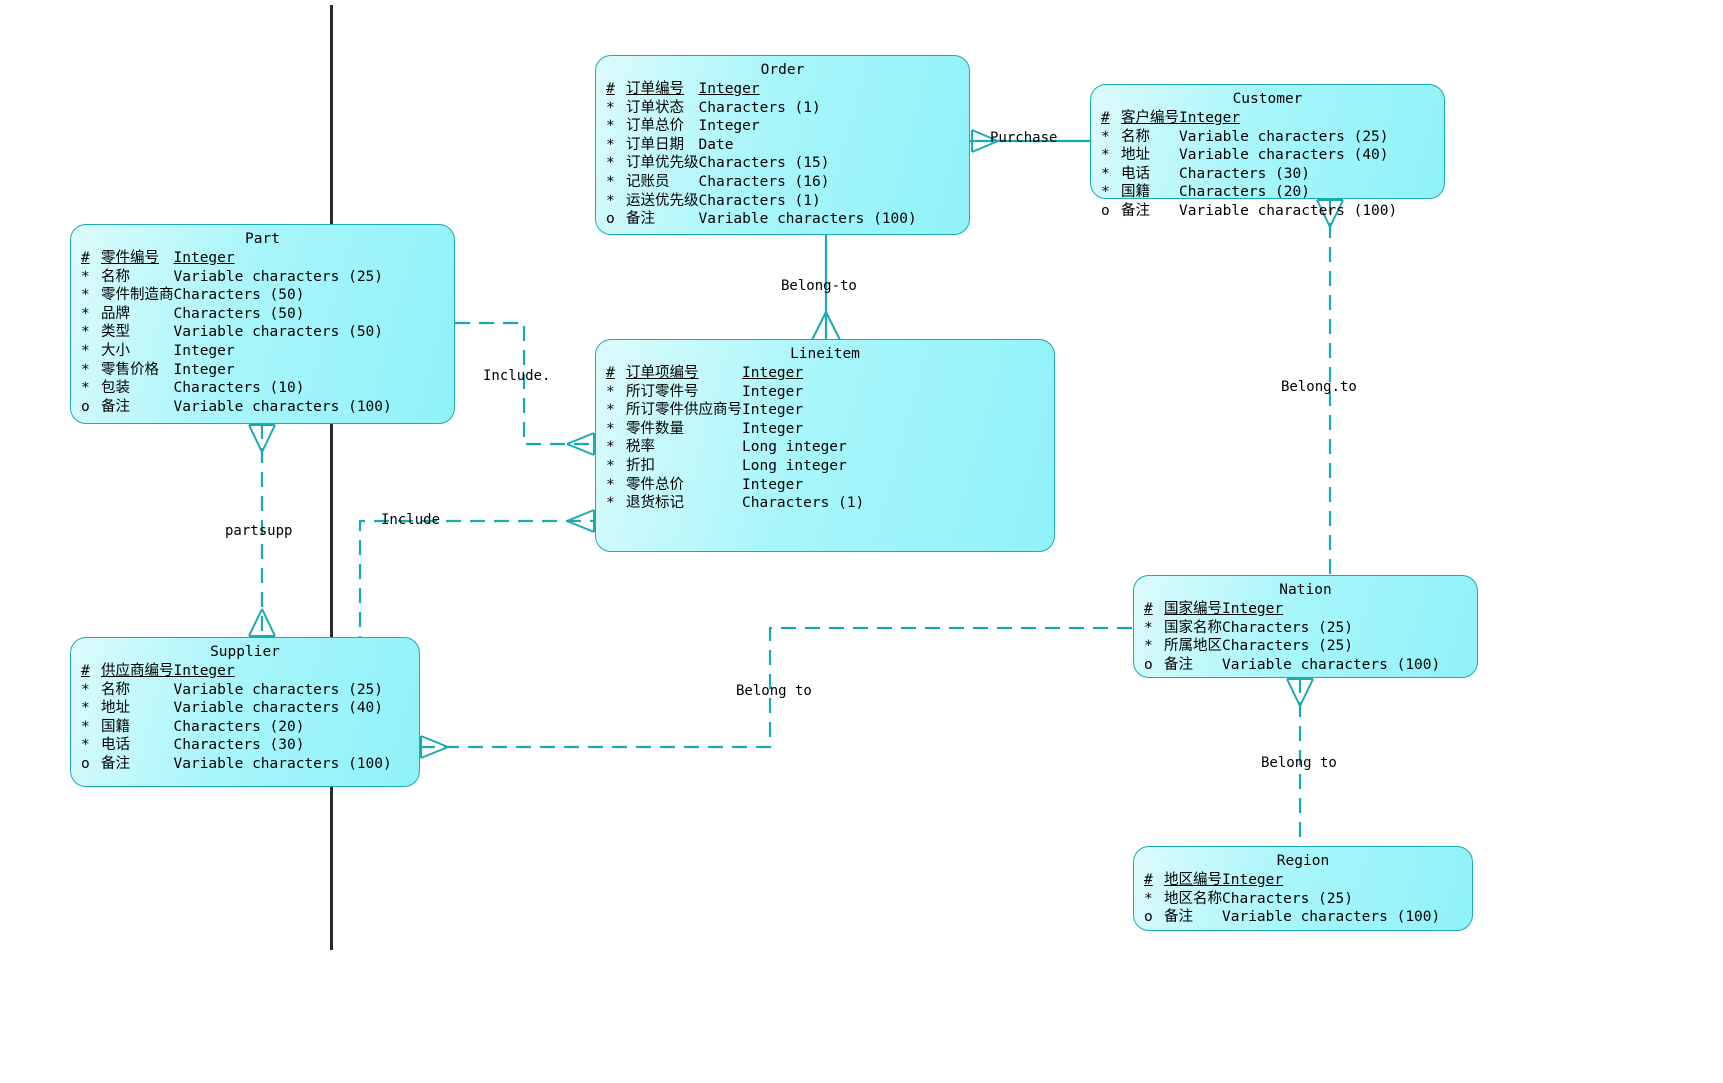 This screenshot has width=1723, height=1083. Describe the element at coordinates (684, 410) in the screenshot. I see `attribute-name: 所订零件供应商号` at that location.